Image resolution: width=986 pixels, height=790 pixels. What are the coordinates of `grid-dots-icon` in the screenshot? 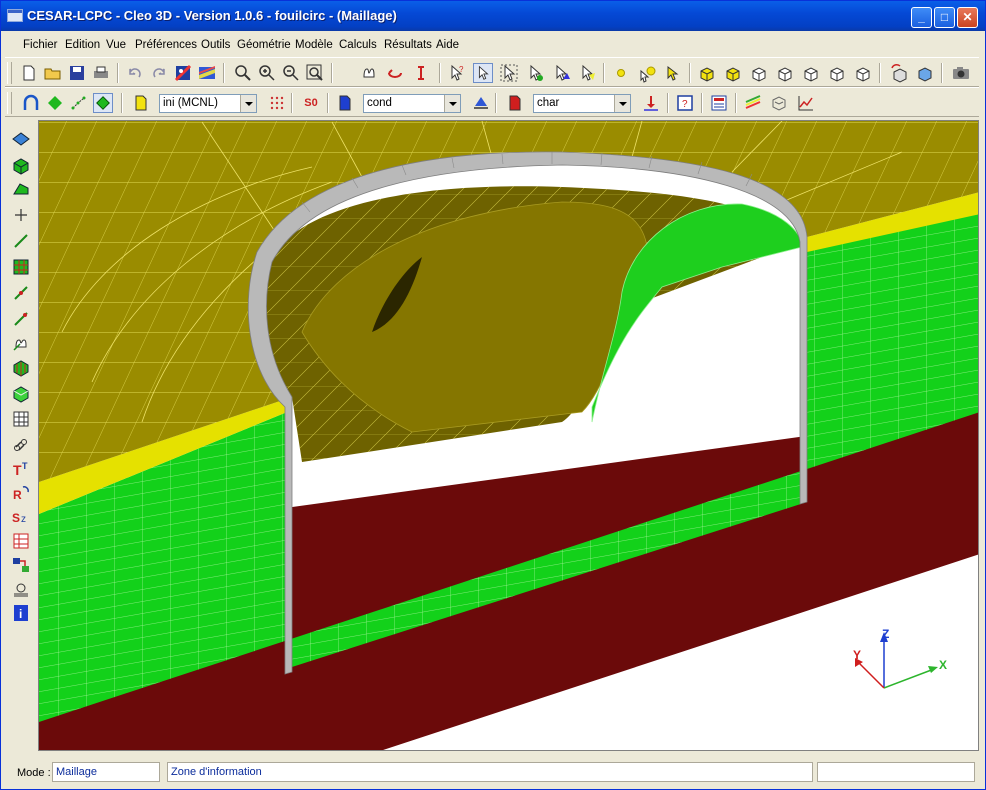 It's located at (277, 103).